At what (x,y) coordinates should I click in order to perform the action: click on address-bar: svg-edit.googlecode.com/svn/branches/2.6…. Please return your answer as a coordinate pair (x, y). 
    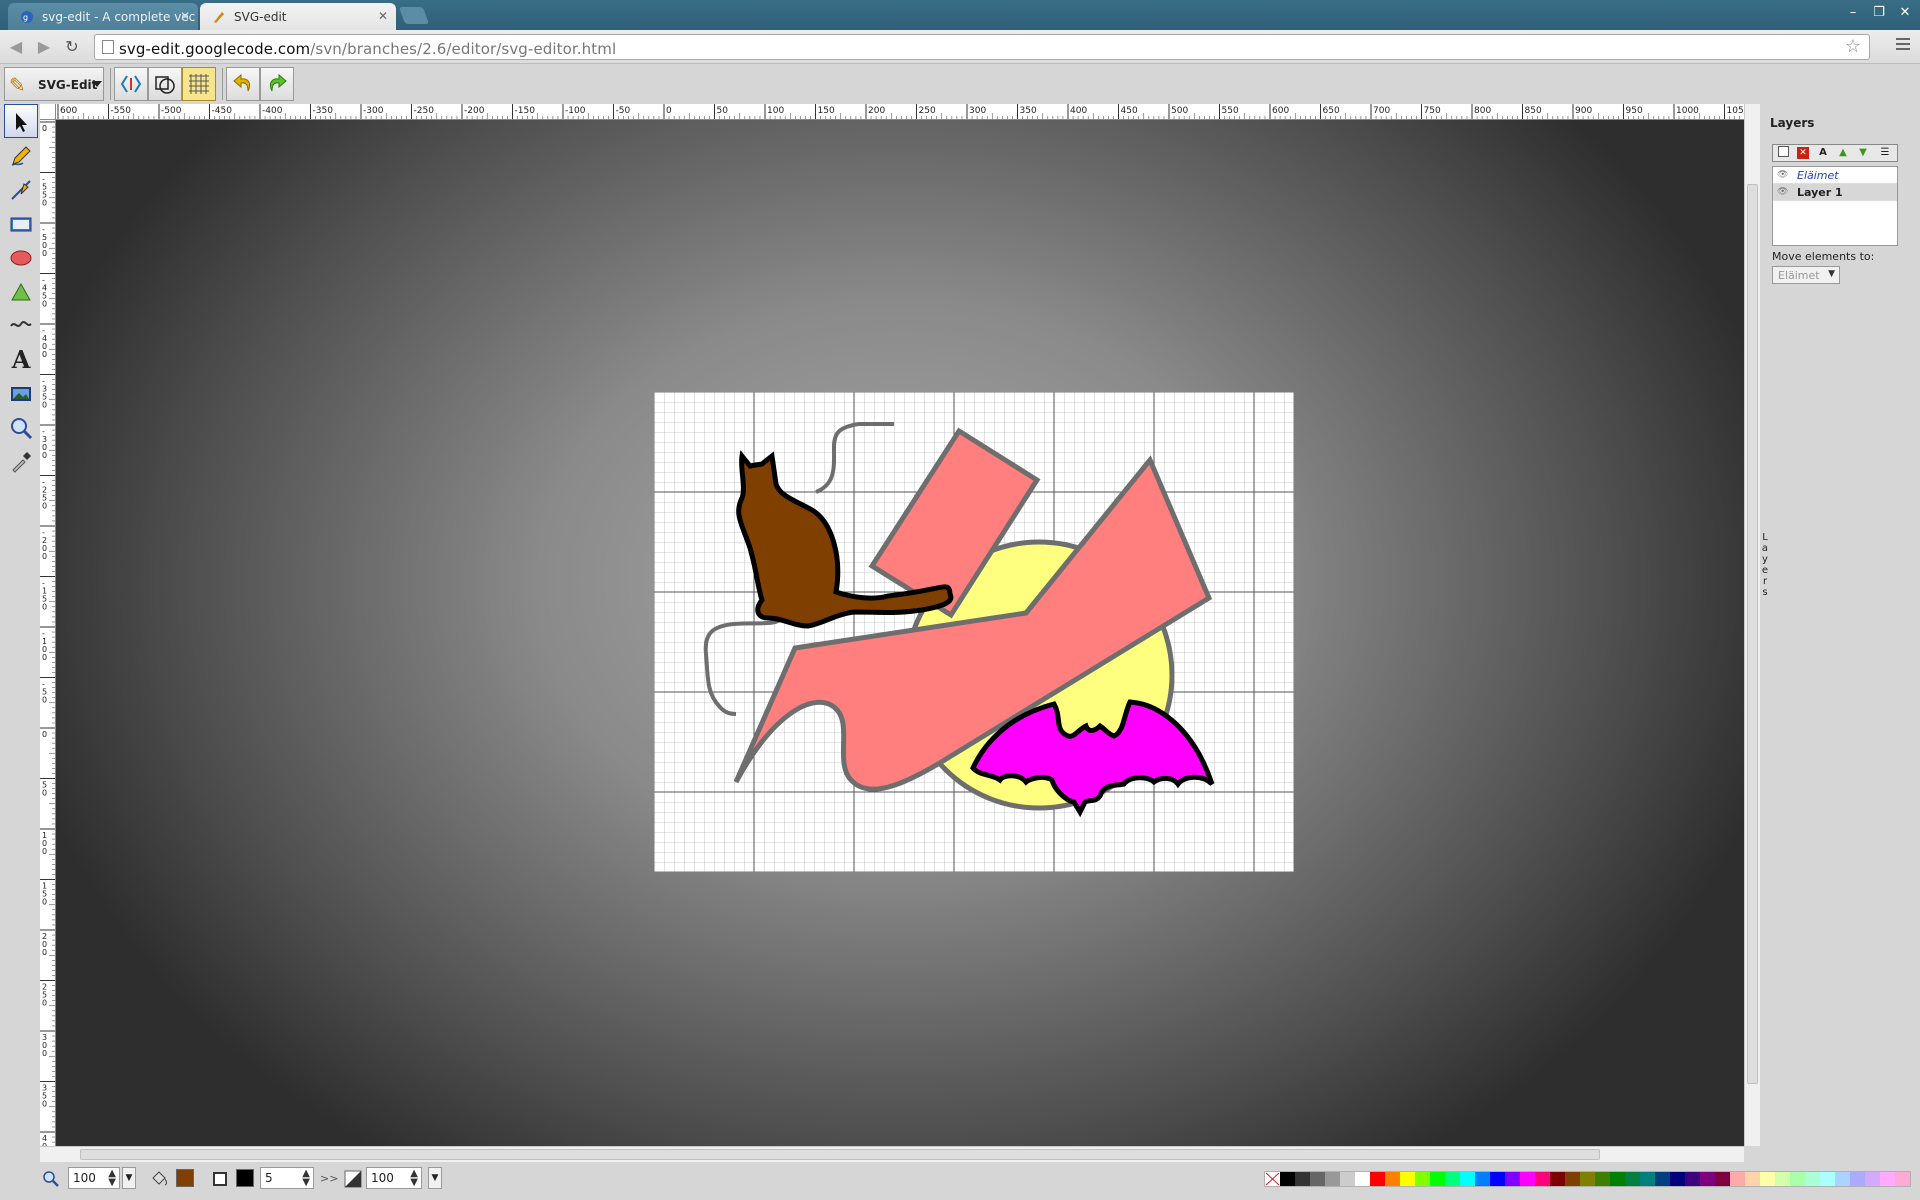
    Looking at the image, I should click on (982, 47).